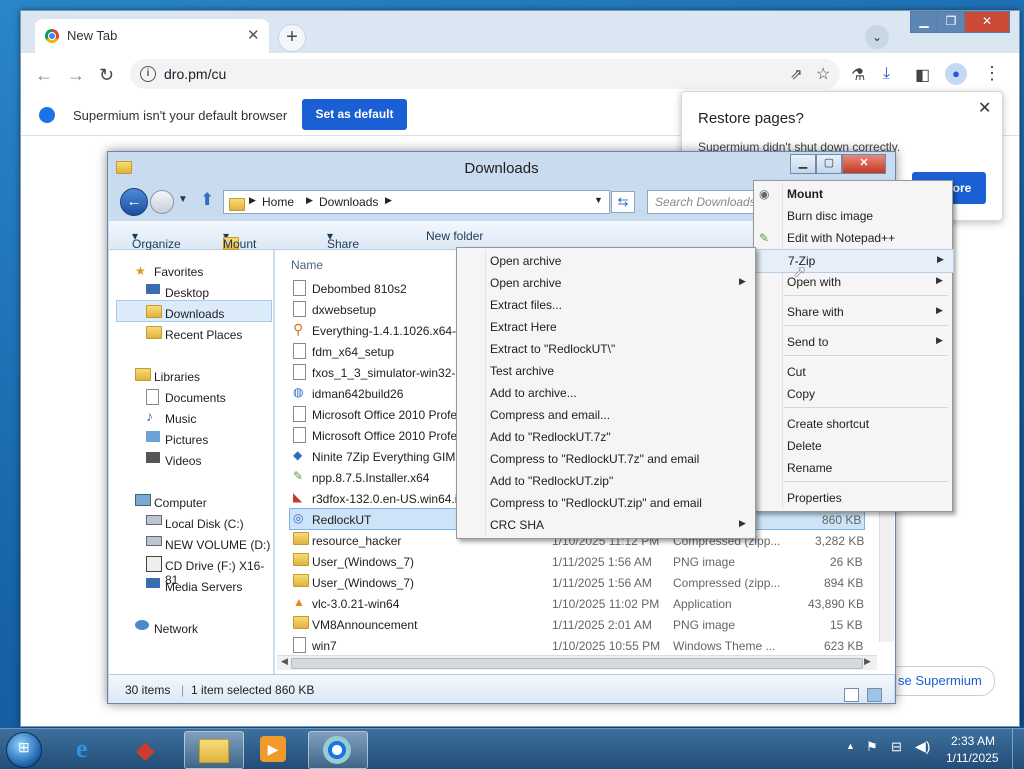 This screenshot has height=769, width=1024. What do you see at coordinates (348, 202) in the screenshot?
I see `breadcrumb-downloads: Downloads` at bounding box center [348, 202].